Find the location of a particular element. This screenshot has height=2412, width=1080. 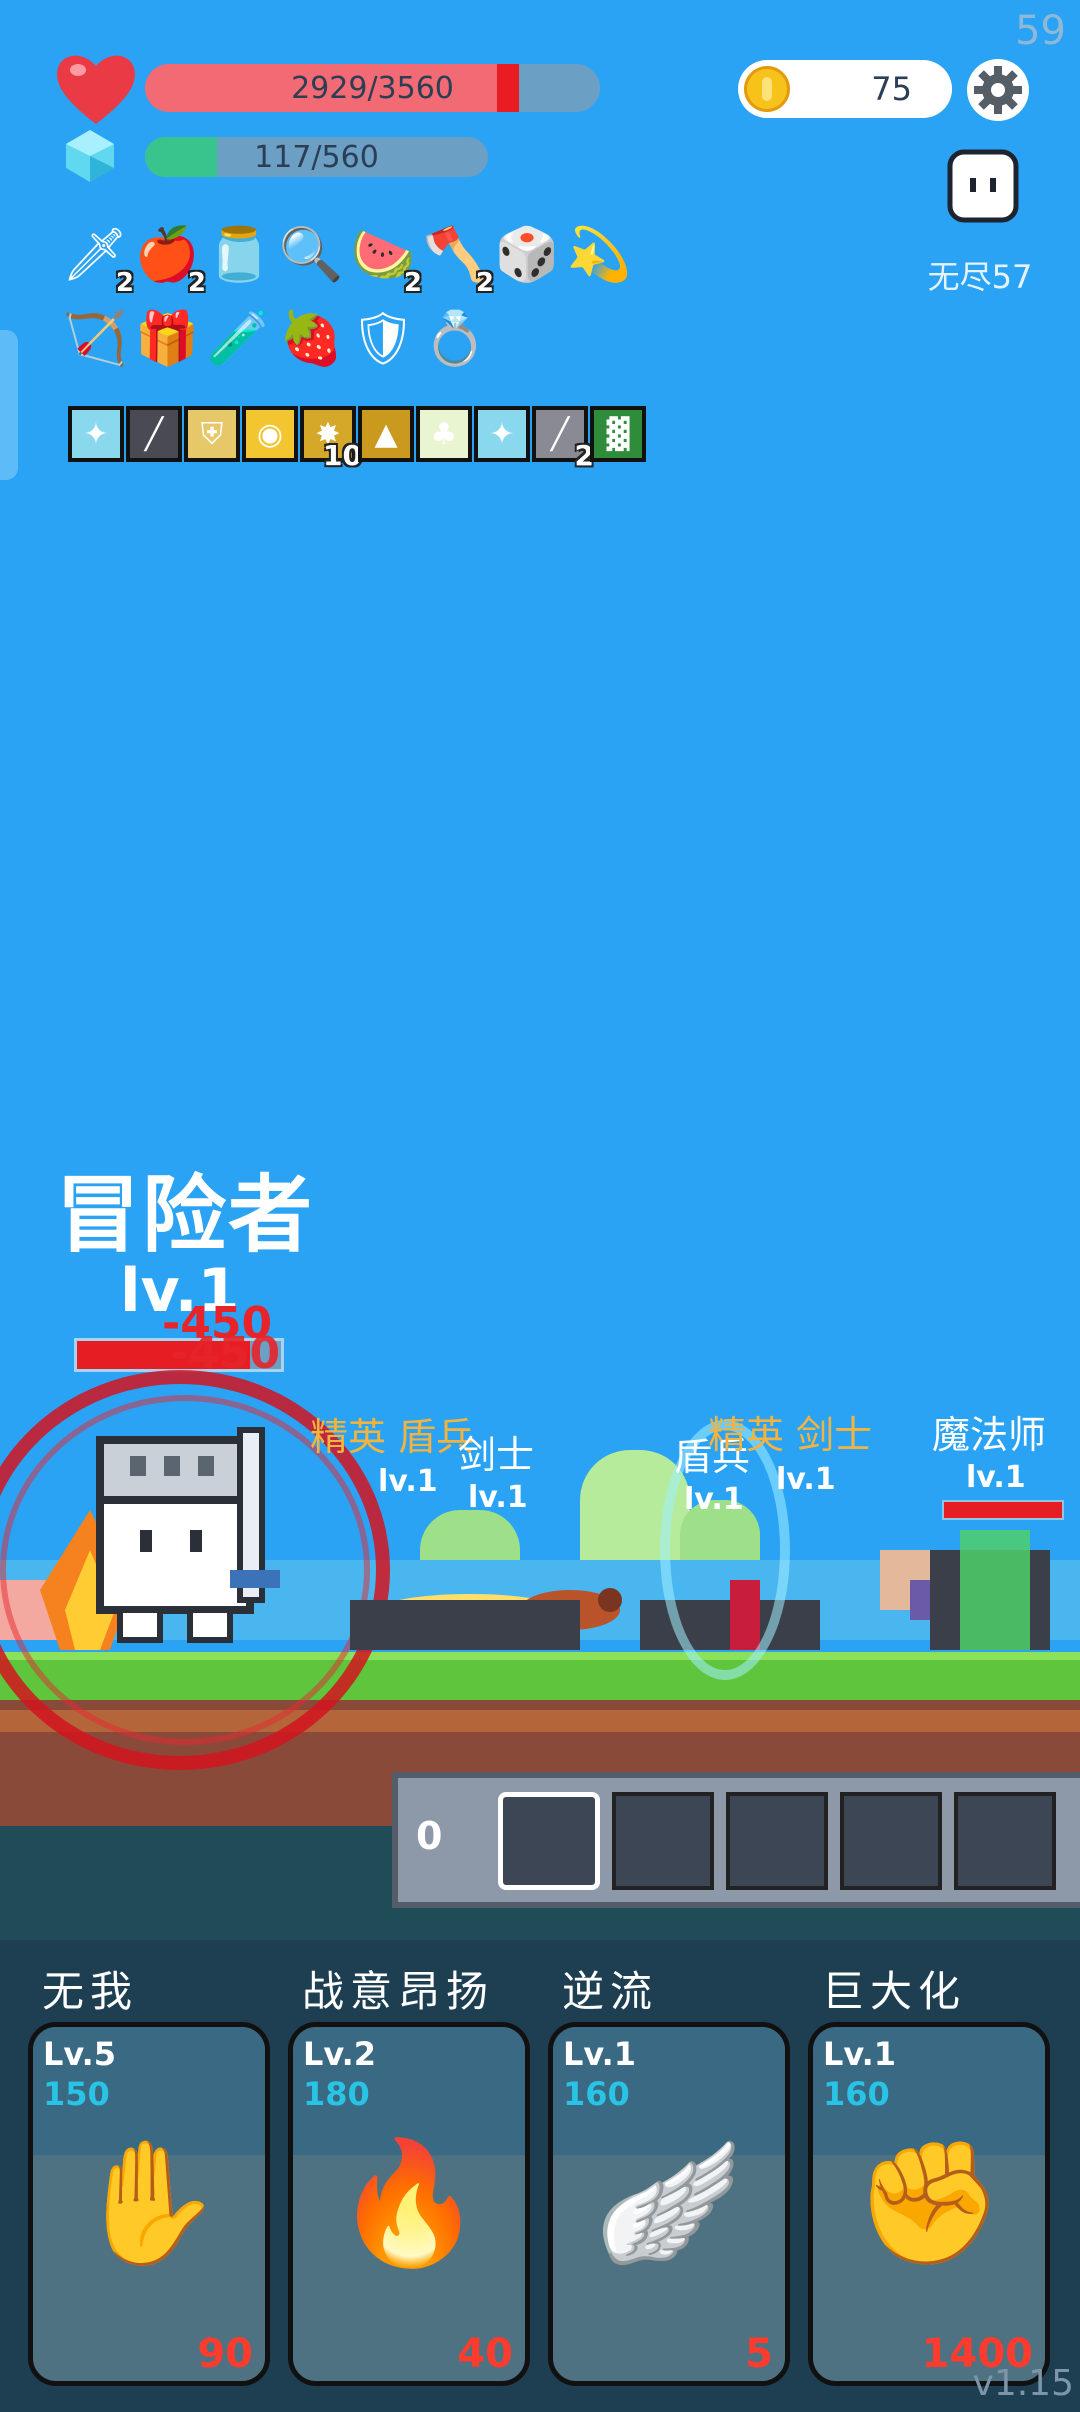

mp-bar: 117/560 is located at coordinates (316, 157).